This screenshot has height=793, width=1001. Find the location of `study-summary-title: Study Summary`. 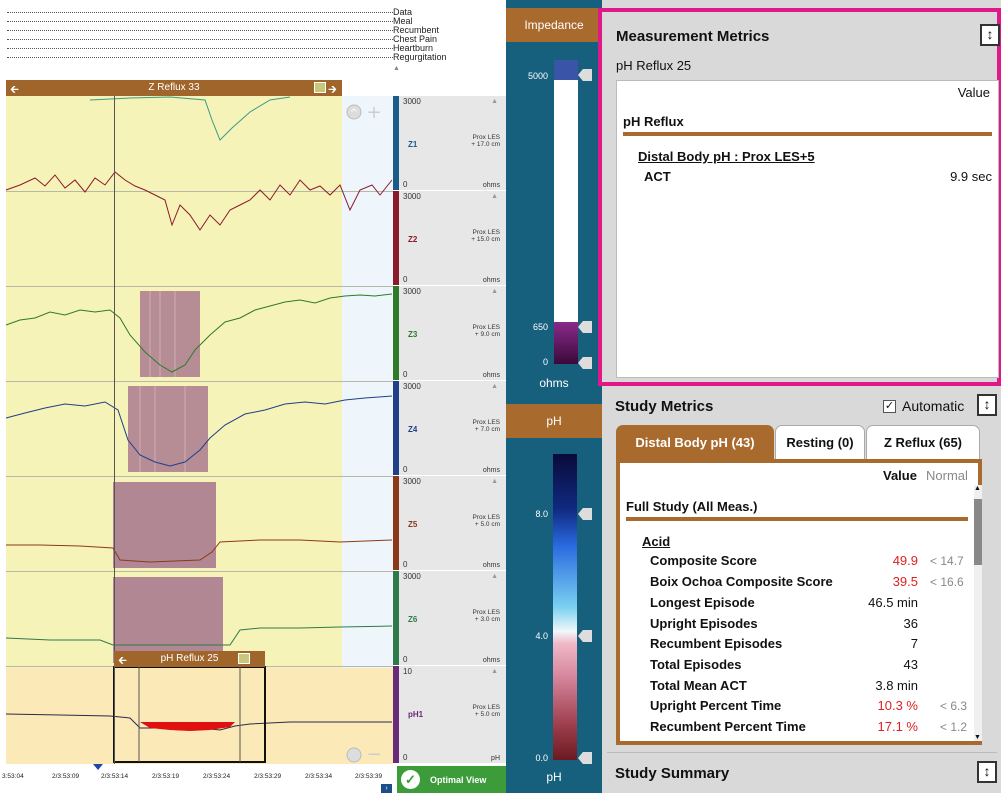

study-summary-title: Study Summary is located at coordinates (672, 773).